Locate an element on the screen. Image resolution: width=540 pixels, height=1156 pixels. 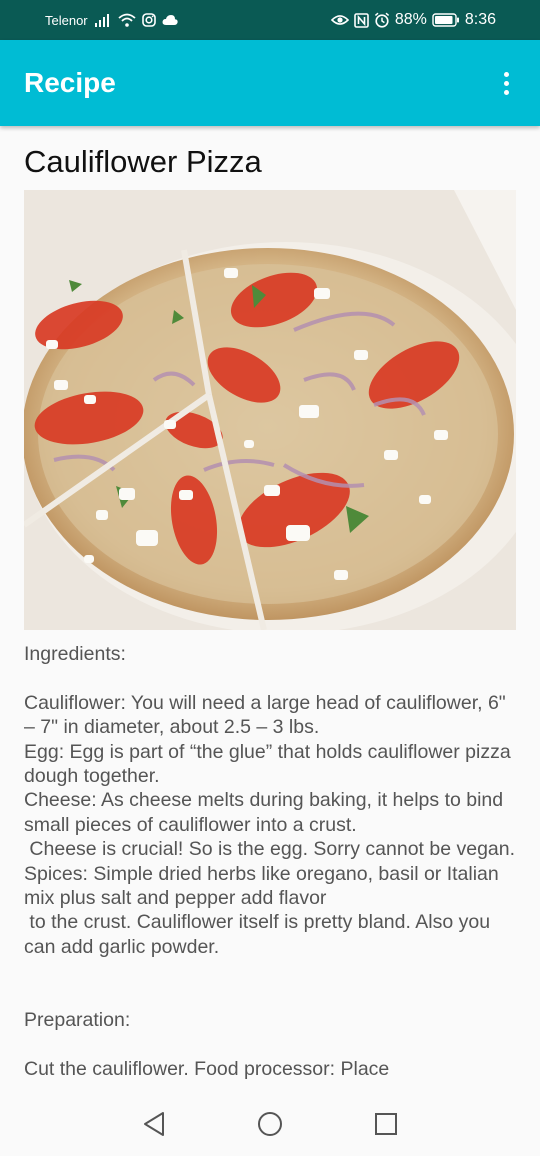
back-button is located at coordinates (154, 1124).